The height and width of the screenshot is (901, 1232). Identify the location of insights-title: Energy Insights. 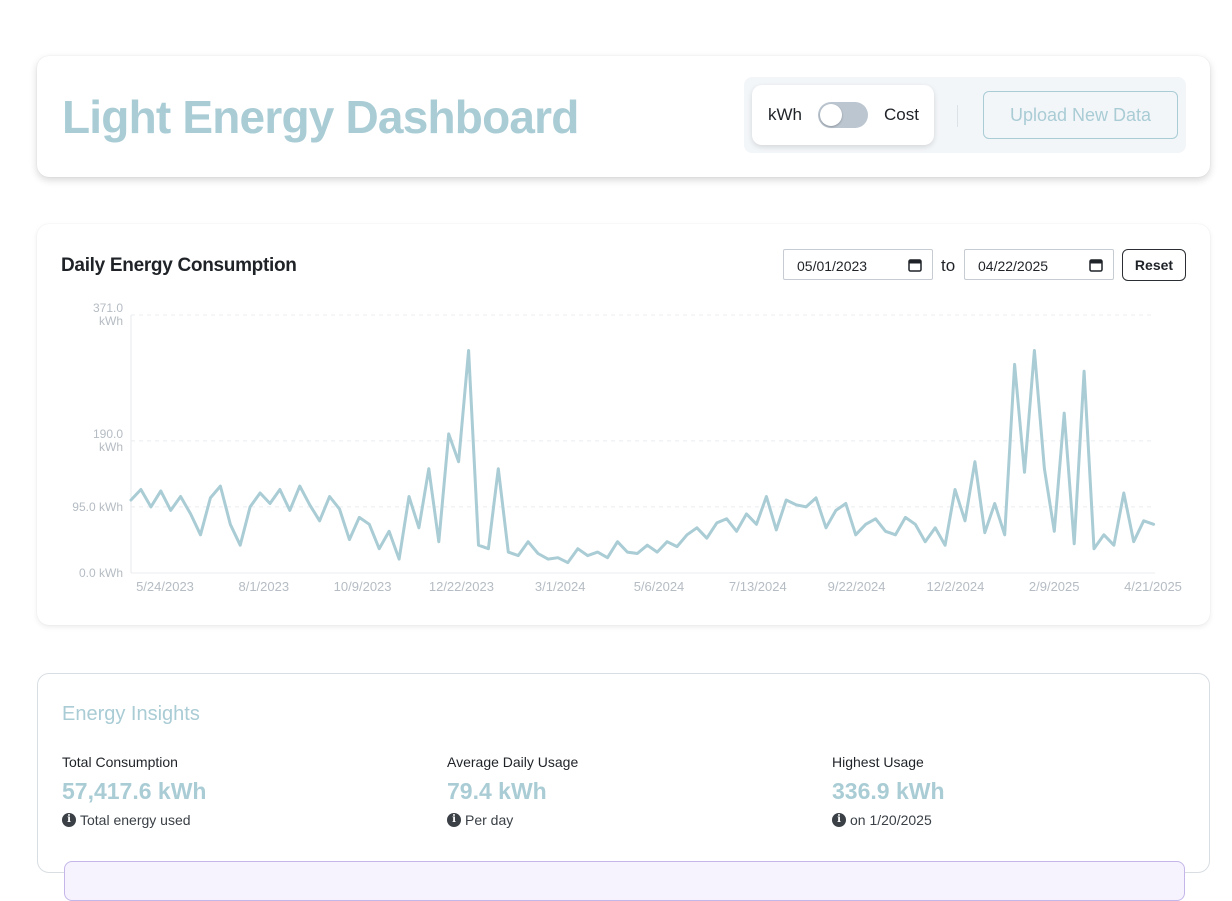
(131, 714).